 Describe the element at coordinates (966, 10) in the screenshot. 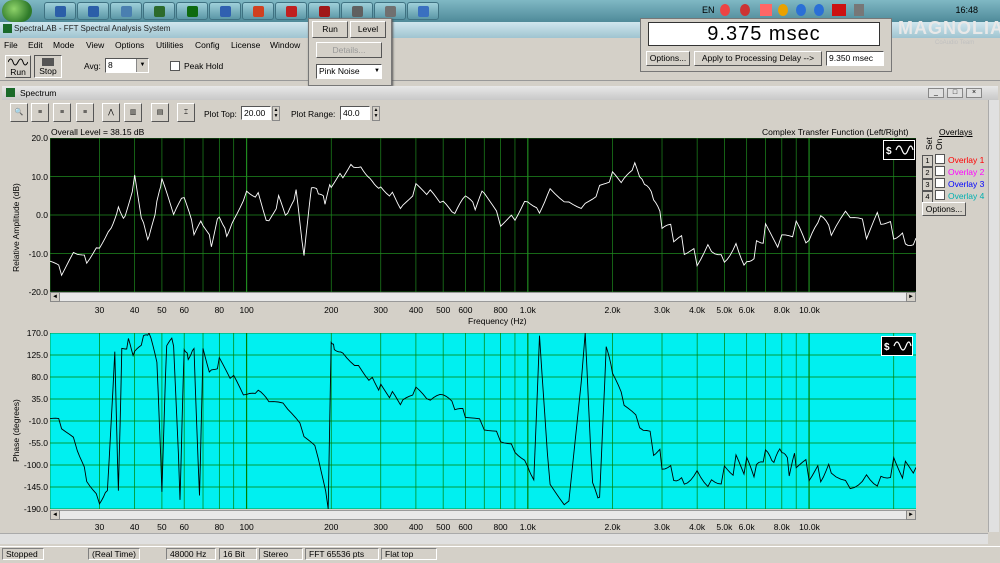

I see `taskbar-clock: 16:48` at that location.